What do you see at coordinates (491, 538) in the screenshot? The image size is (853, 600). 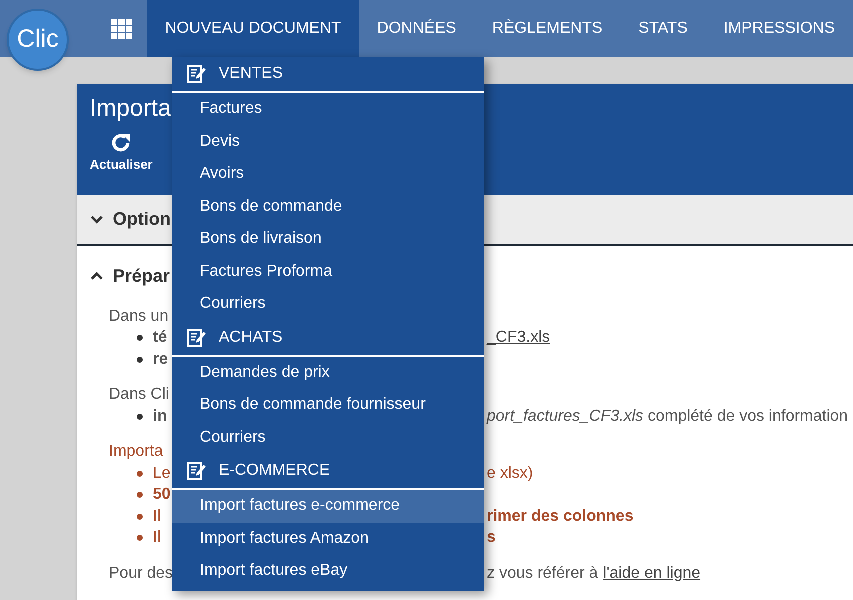 I see `paragraph-text: s` at bounding box center [491, 538].